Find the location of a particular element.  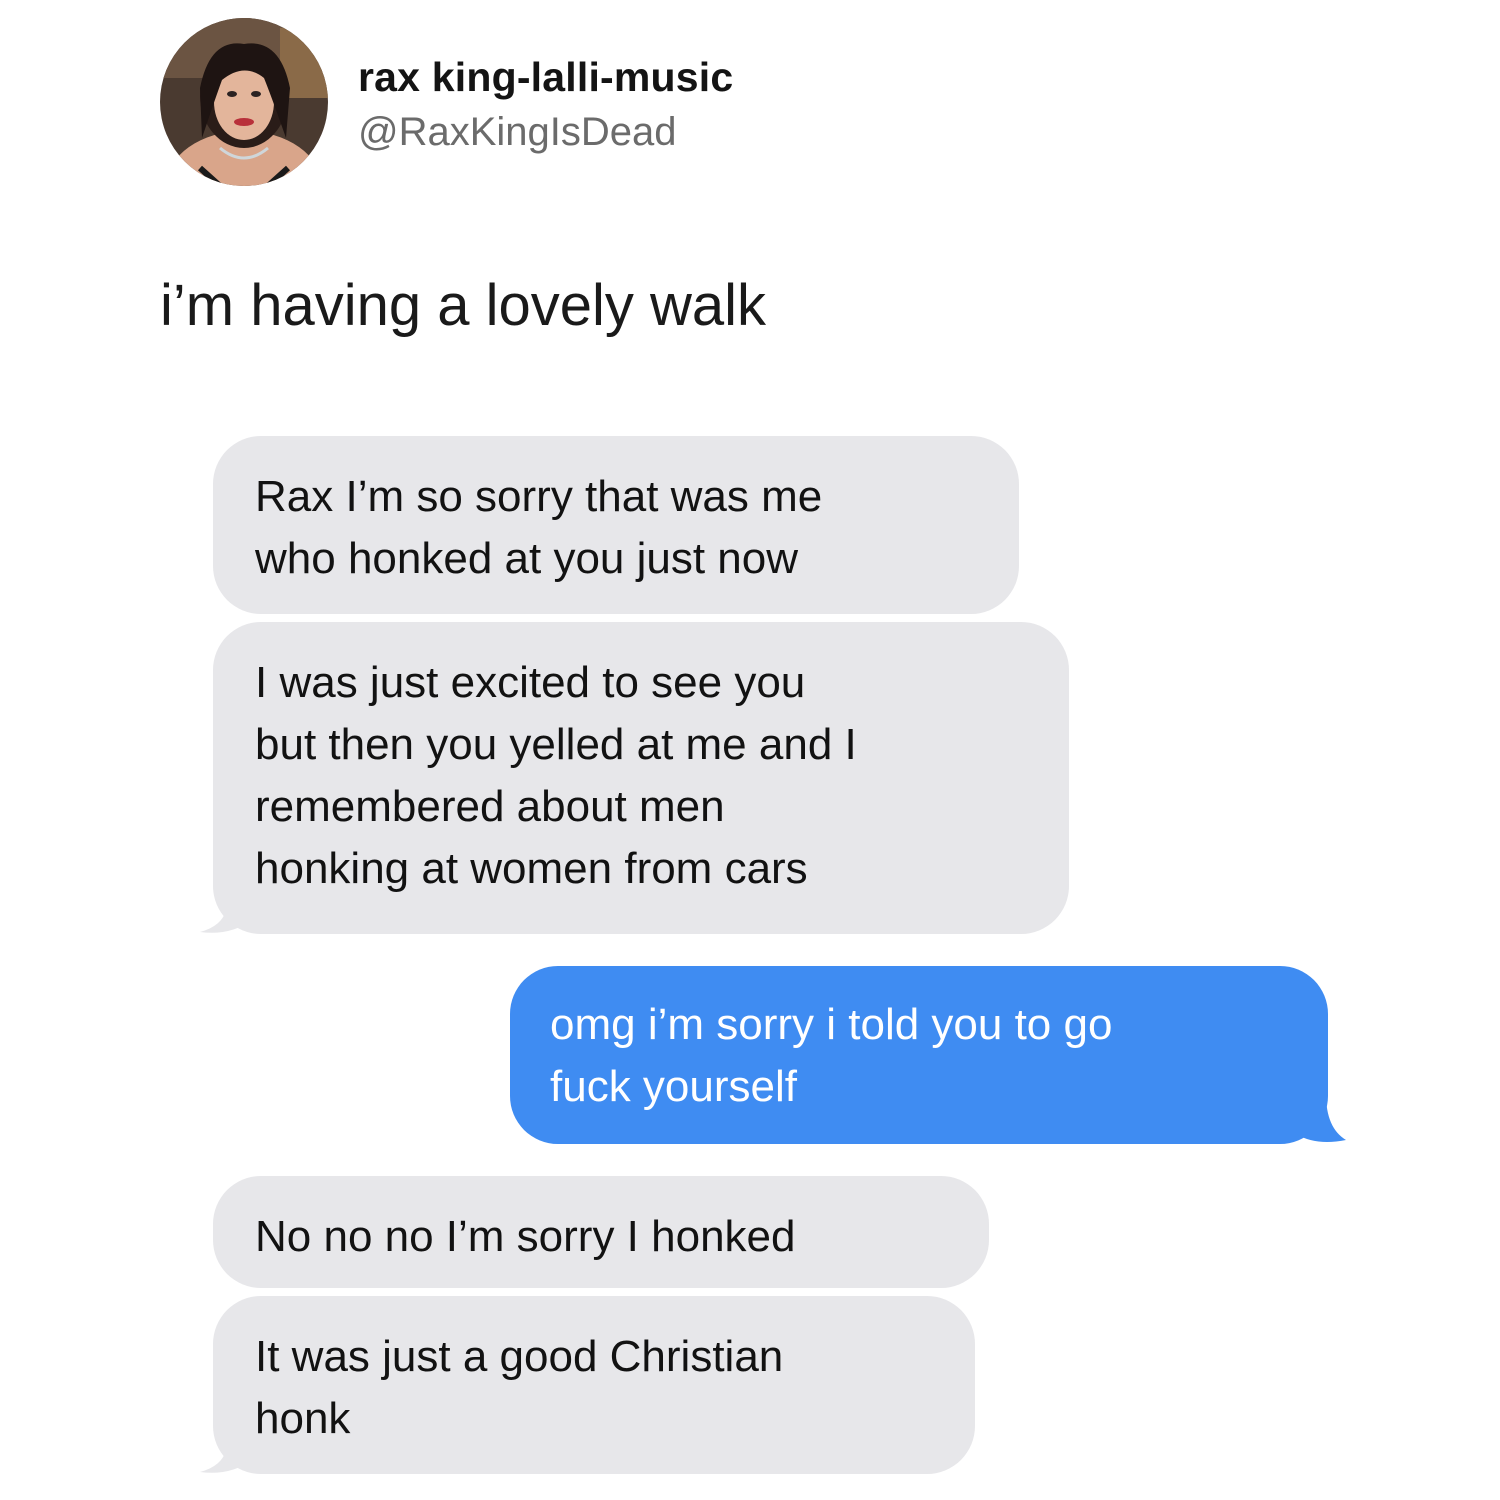

message-bubble-received: No no no I’m sorry I honked is located at coordinates (601, 1232).